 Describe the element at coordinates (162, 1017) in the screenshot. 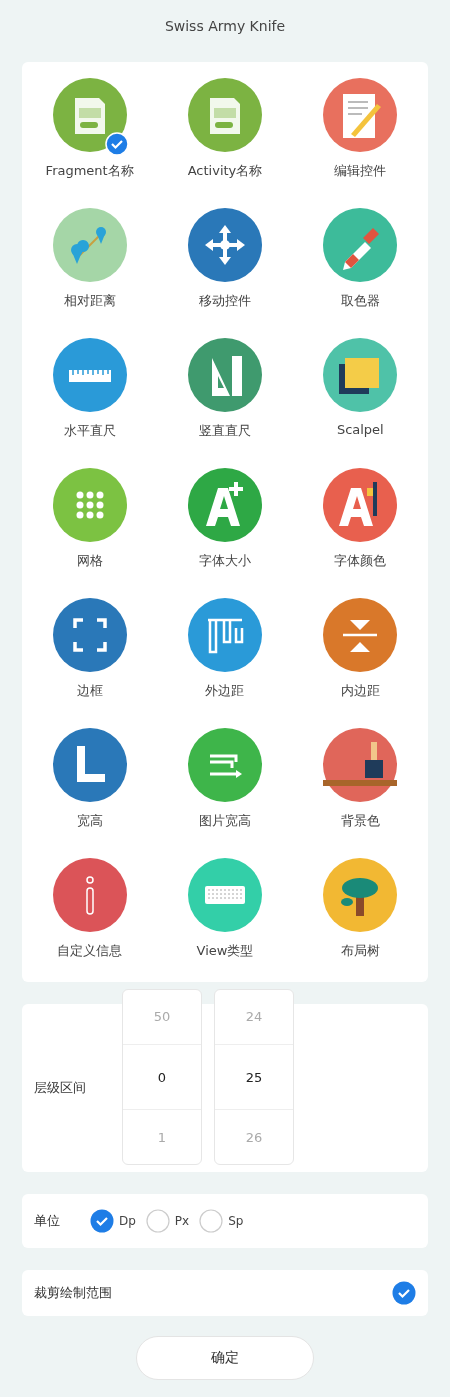

I see `picker-value: 50` at that location.